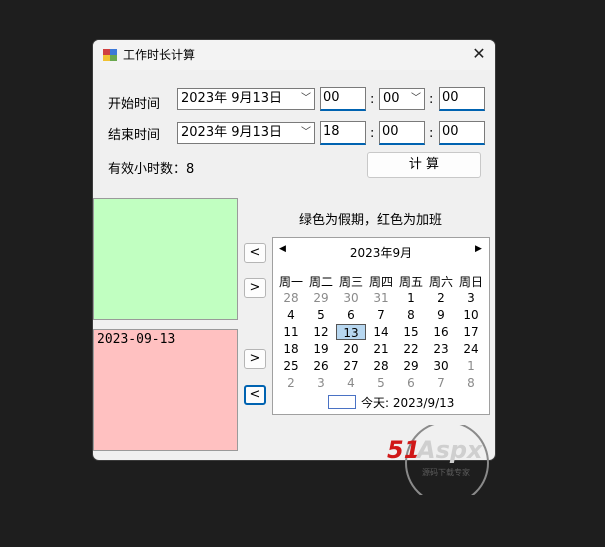  What do you see at coordinates (462, 99) in the screenshot?
I see `start-second-input: 00` at bounding box center [462, 99].